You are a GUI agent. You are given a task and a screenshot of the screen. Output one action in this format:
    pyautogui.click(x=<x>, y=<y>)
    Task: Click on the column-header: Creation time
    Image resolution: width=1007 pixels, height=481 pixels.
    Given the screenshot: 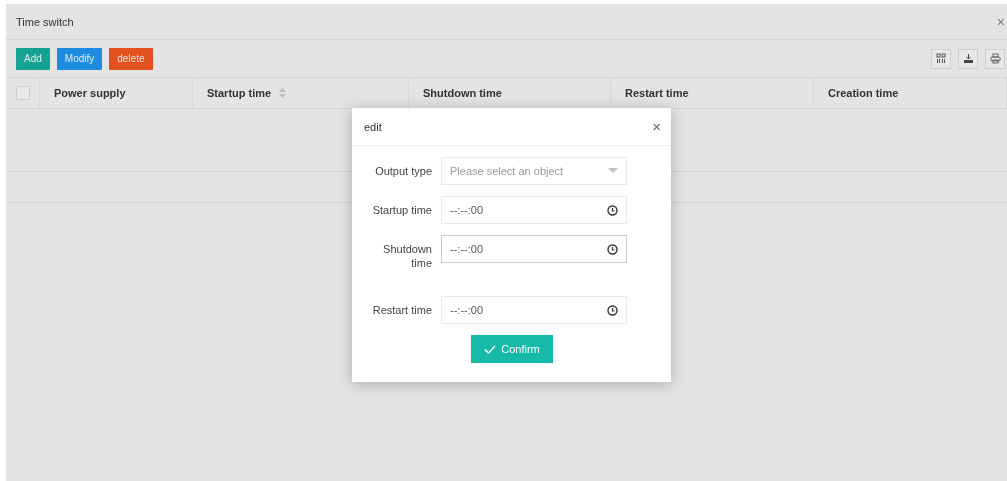 What is the action you would take?
    pyautogui.click(x=863, y=93)
    